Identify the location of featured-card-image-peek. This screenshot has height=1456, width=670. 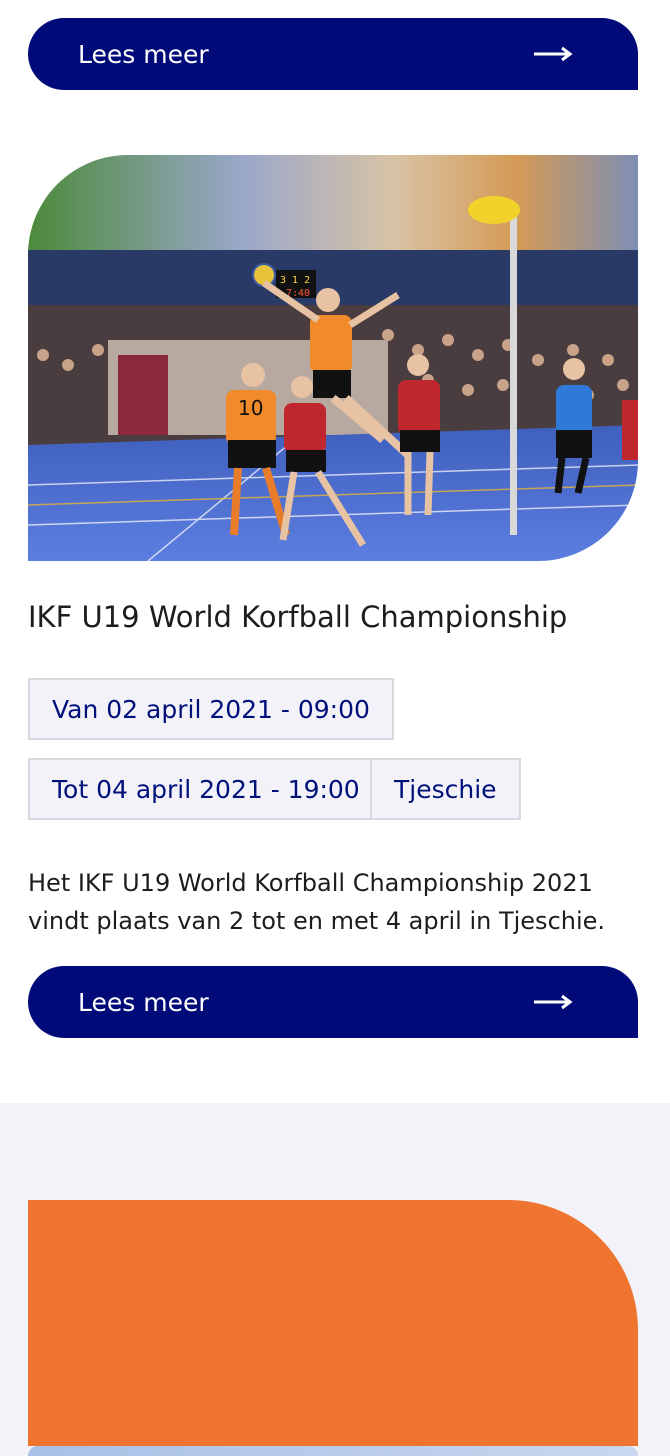
(333, 1451).